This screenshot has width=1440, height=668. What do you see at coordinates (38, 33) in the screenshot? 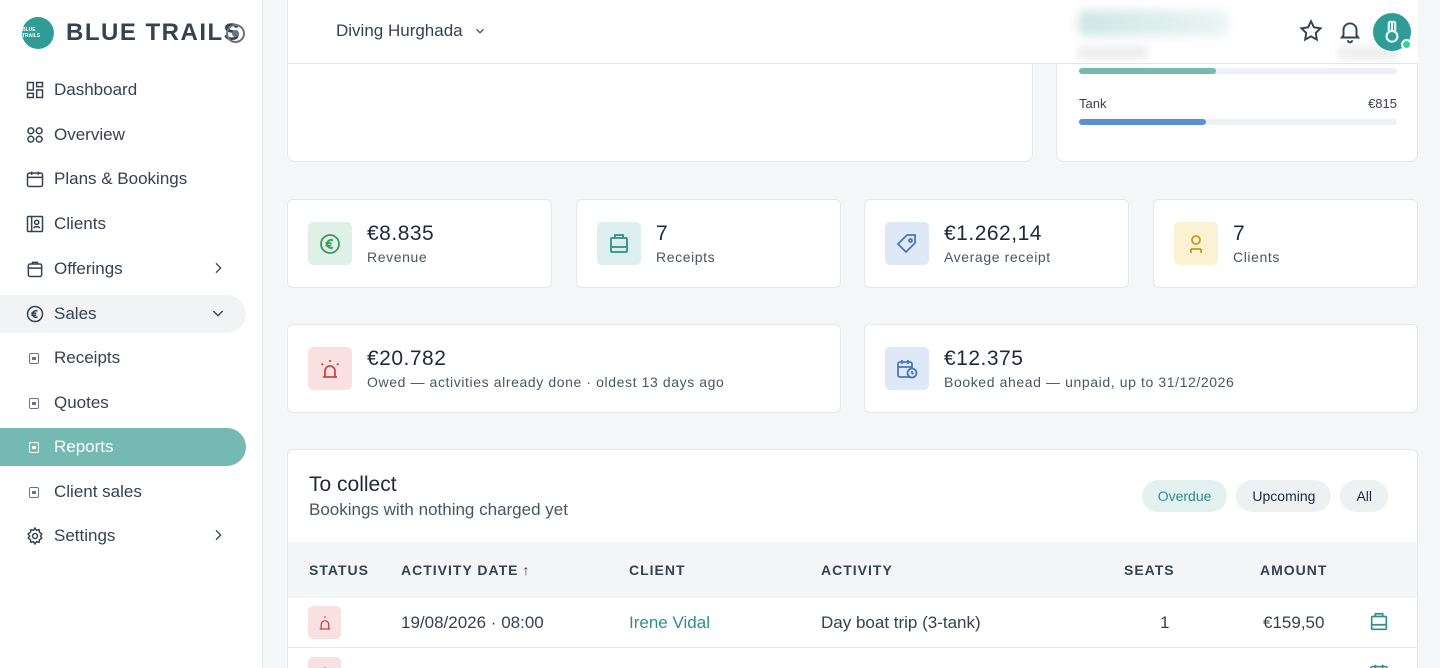
I see `brand-logo: BLUE TRAILS` at bounding box center [38, 33].